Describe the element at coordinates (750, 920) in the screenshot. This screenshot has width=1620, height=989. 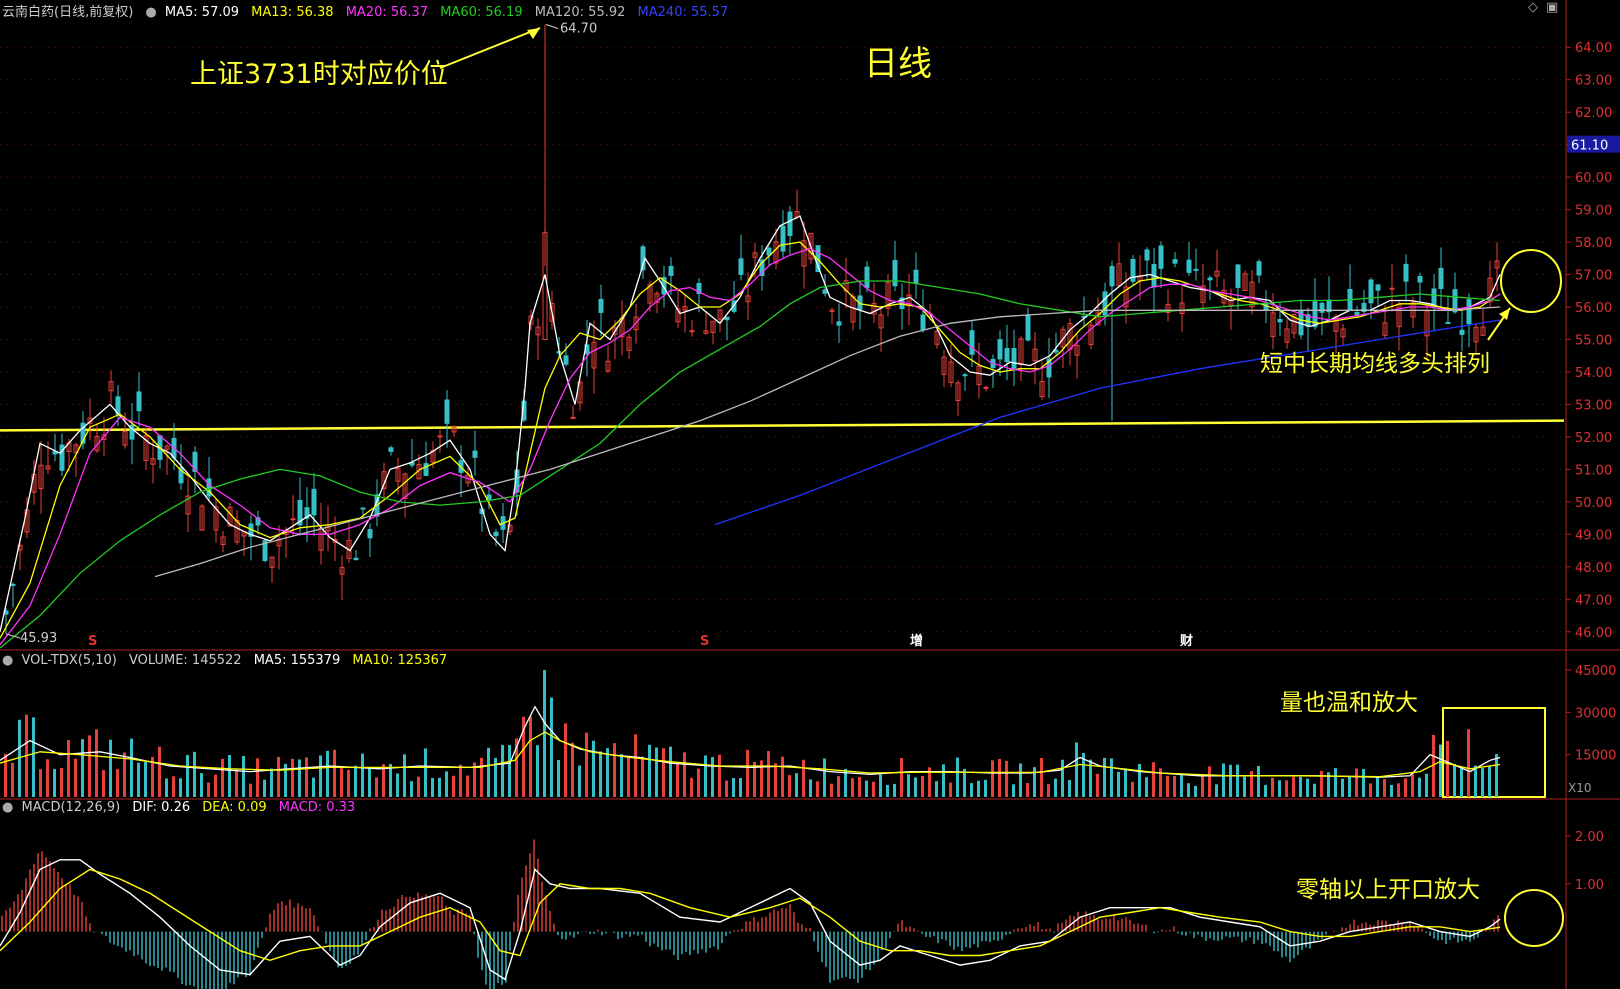
I see `macd-line-dif` at that location.